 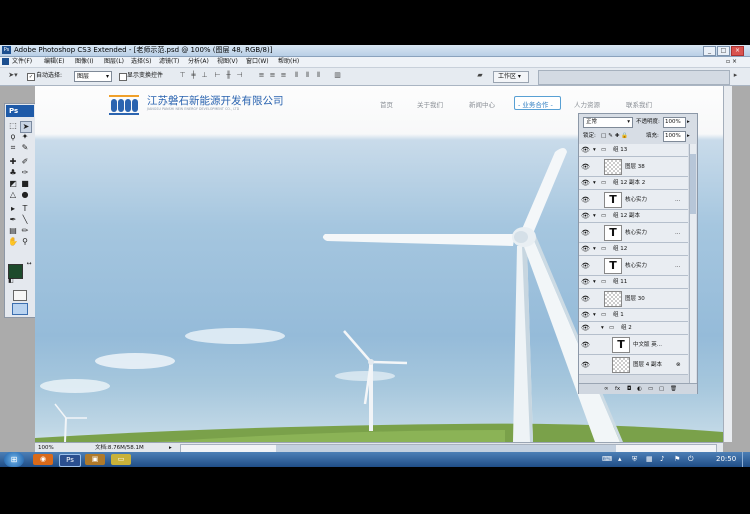 I want to click on layers-scrollbar, so click(x=692, y=263).